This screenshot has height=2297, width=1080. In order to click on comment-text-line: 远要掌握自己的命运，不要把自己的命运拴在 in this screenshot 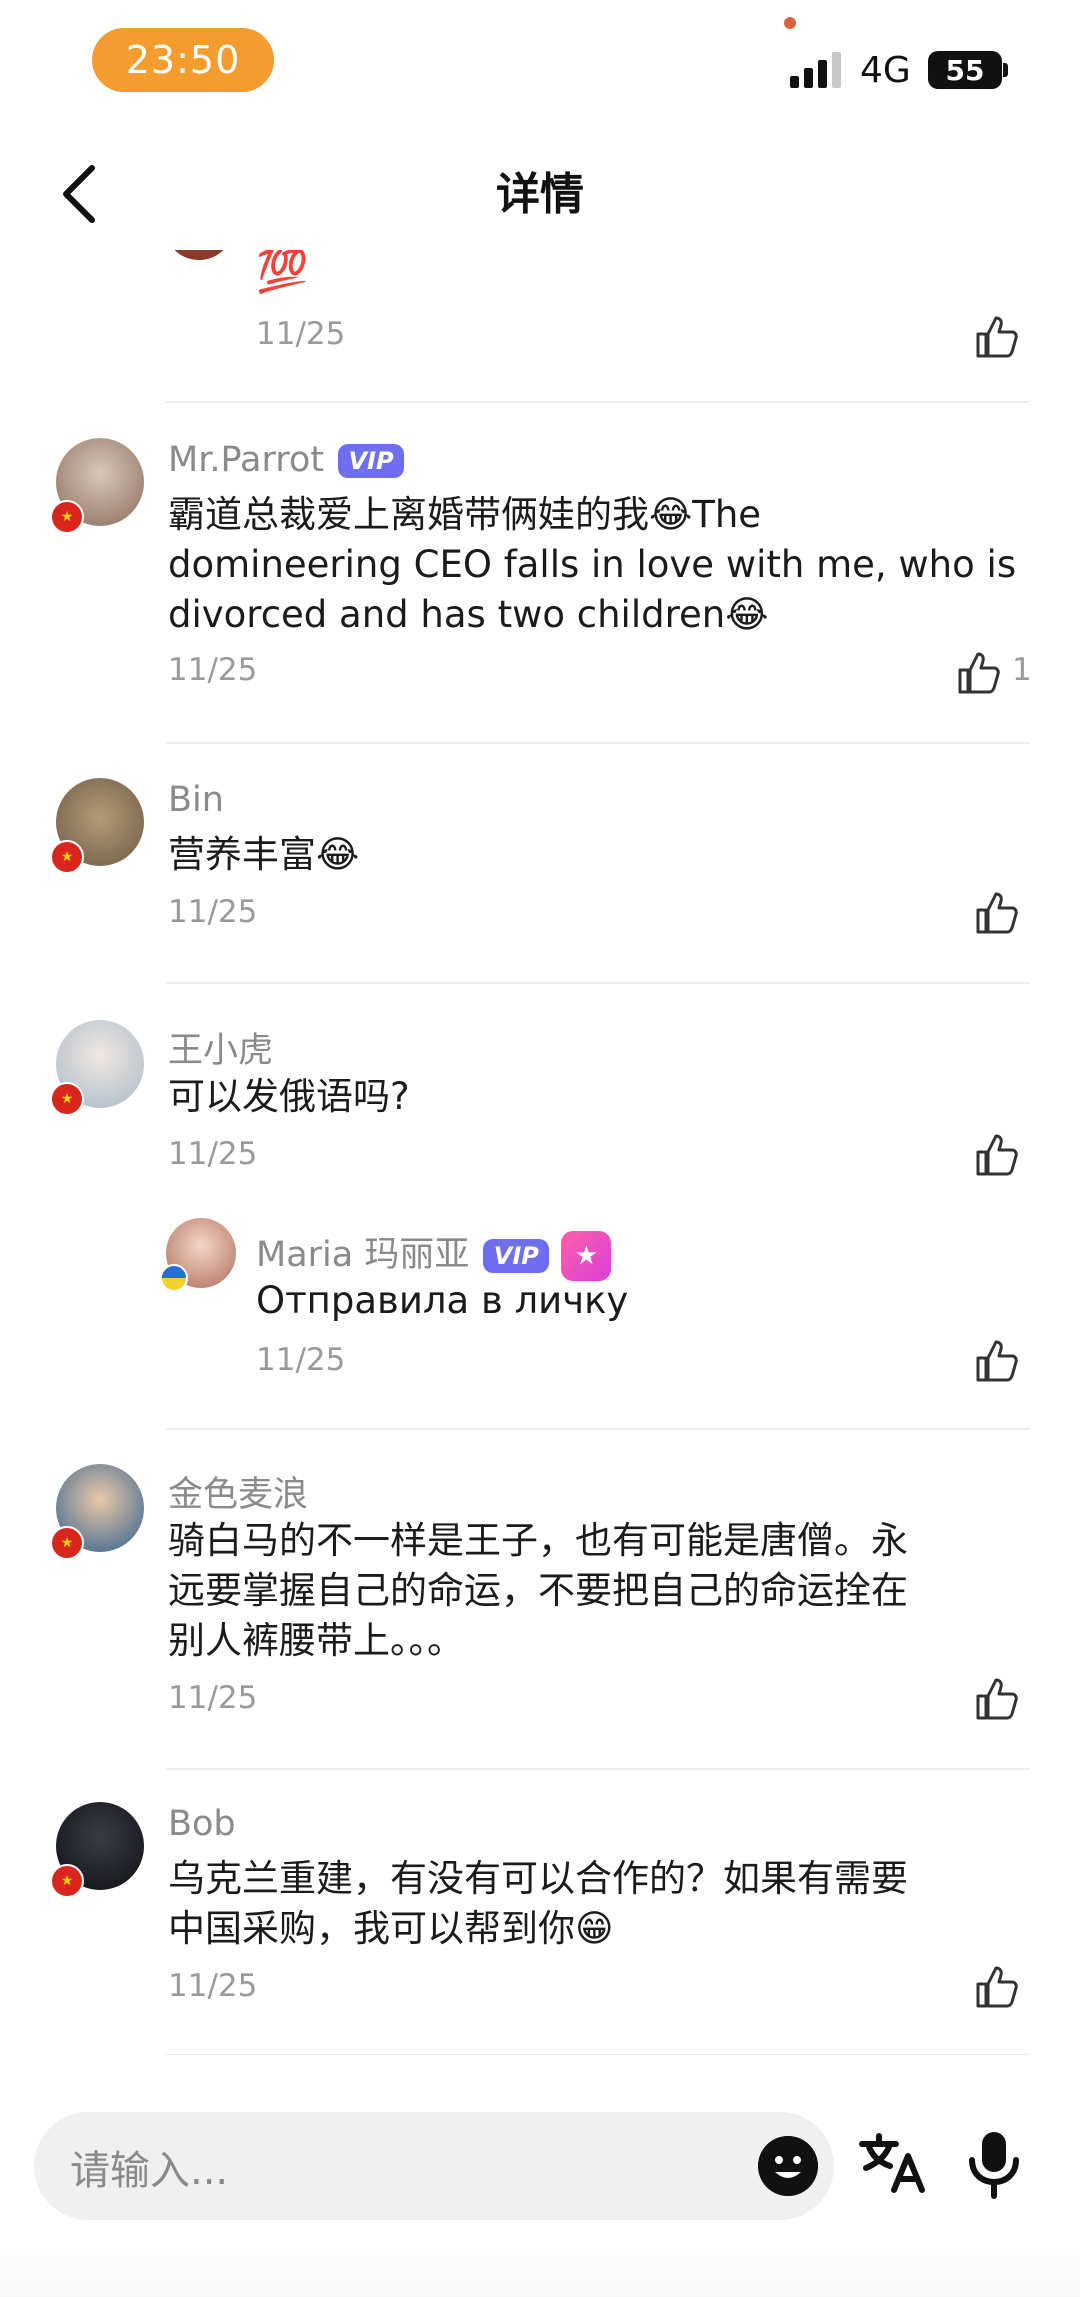, I will do `click(538, 1590)`.